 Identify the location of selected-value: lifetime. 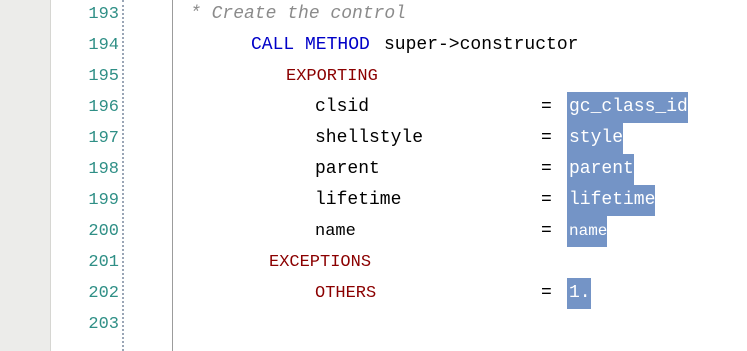
(611, 200).